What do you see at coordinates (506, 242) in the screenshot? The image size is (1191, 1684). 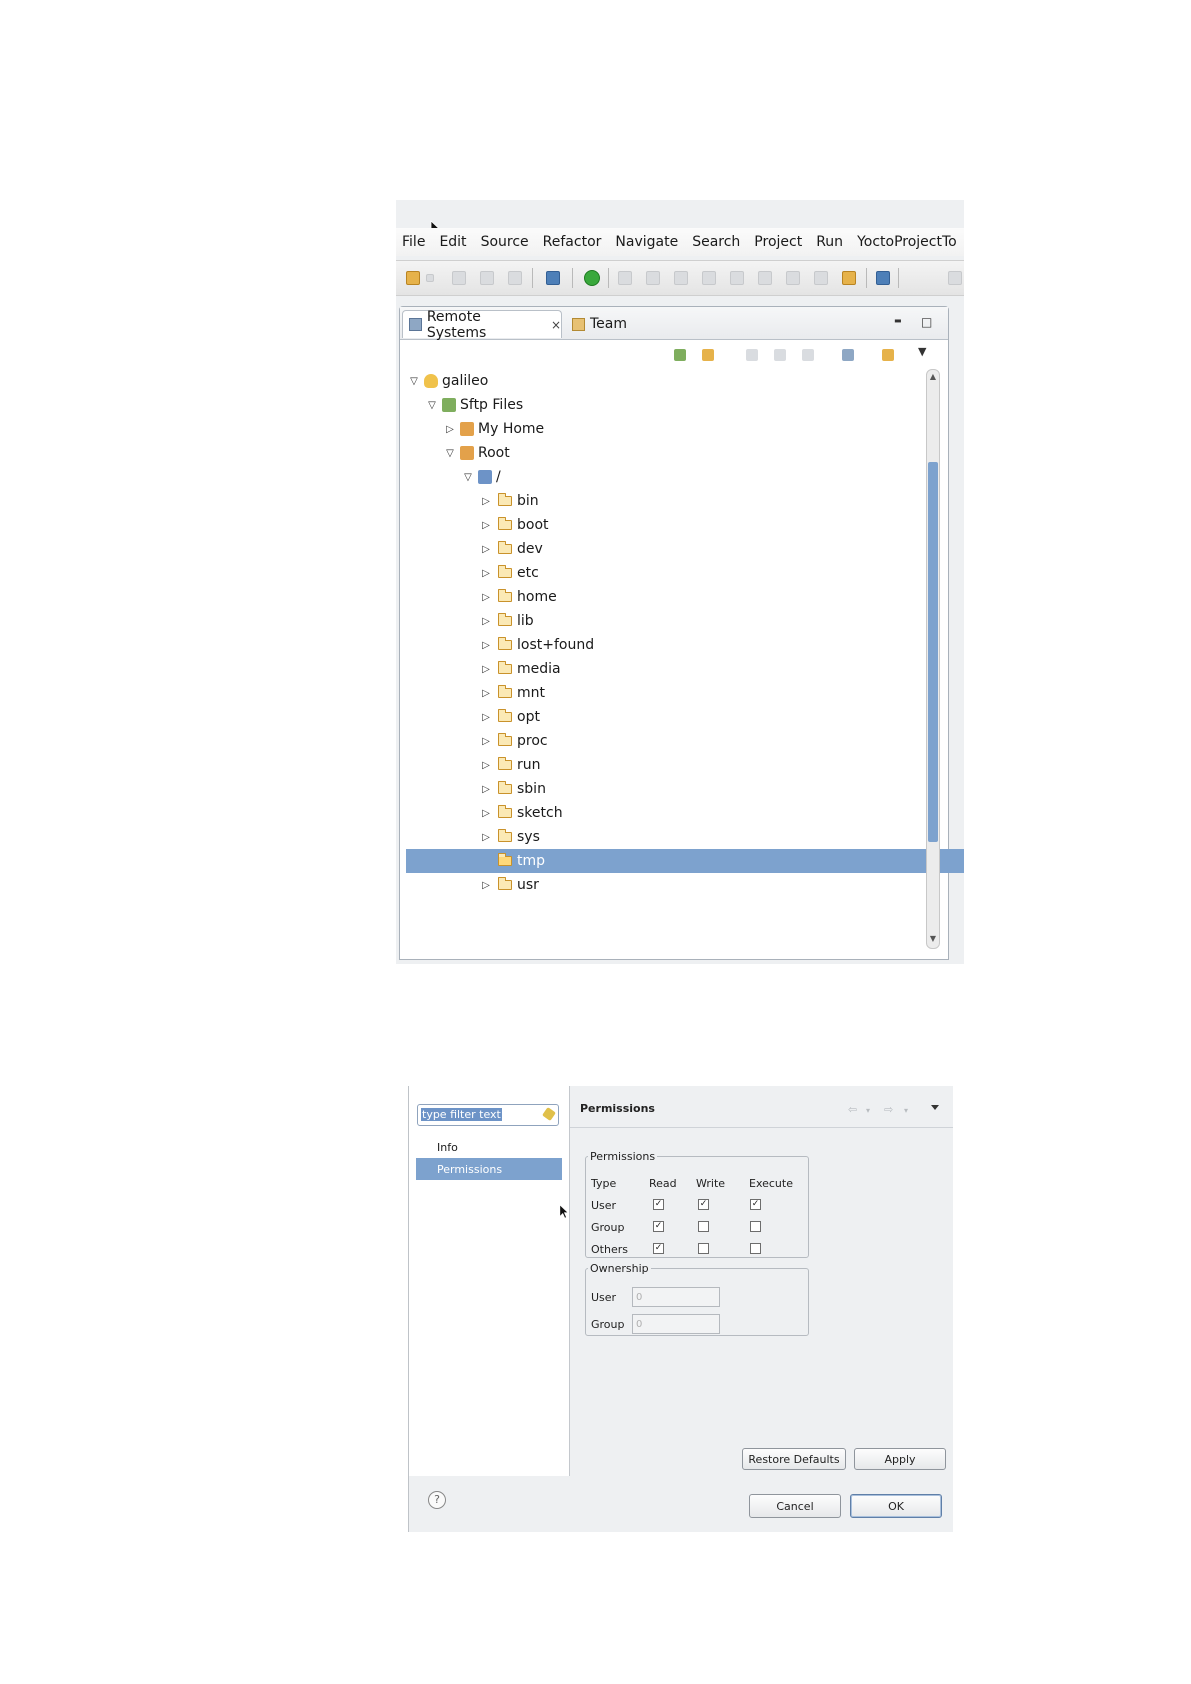 I see `menu-source: Source` at bounding box center [506, 242].